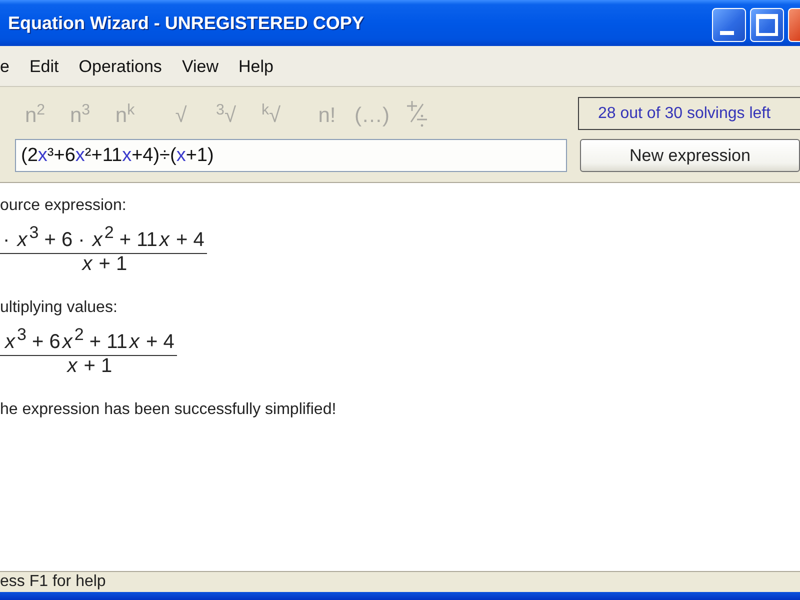  Describe the element at coordinates (104, 241) in the screenshot. I see `fraction-numerator: · x$^{3}$ + 6 · x$^{2}$ + 11x + 4` at that location.